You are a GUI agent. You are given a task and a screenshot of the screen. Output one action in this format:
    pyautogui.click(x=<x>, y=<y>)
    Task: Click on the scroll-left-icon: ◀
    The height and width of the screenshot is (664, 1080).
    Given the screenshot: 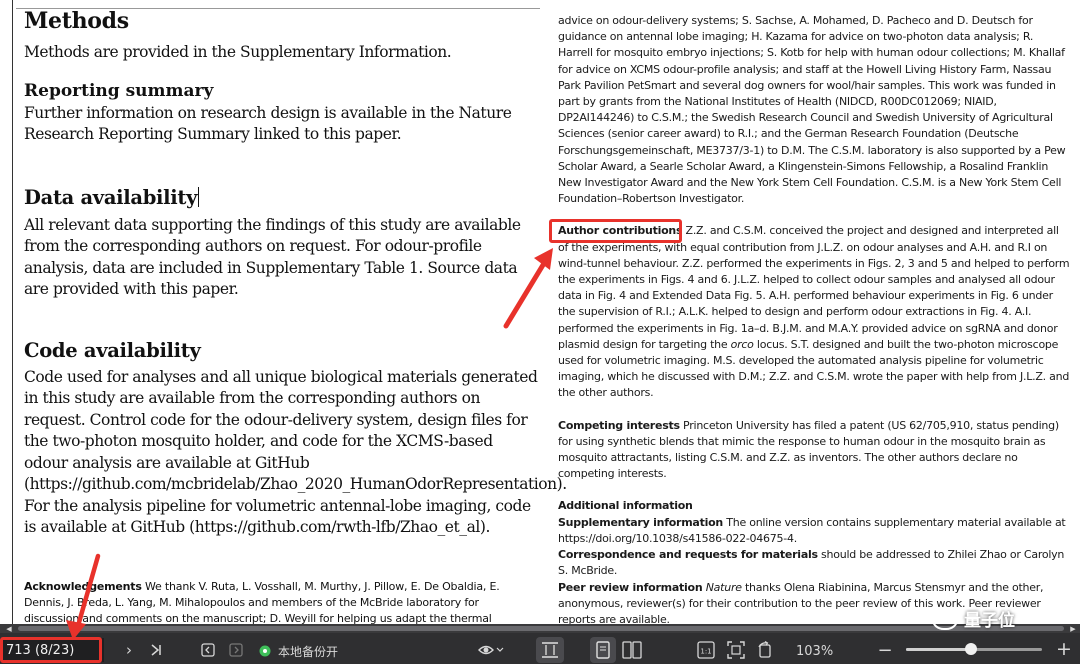 What is the action you would take?
    pyautogui.click(x=9, y=629)
    